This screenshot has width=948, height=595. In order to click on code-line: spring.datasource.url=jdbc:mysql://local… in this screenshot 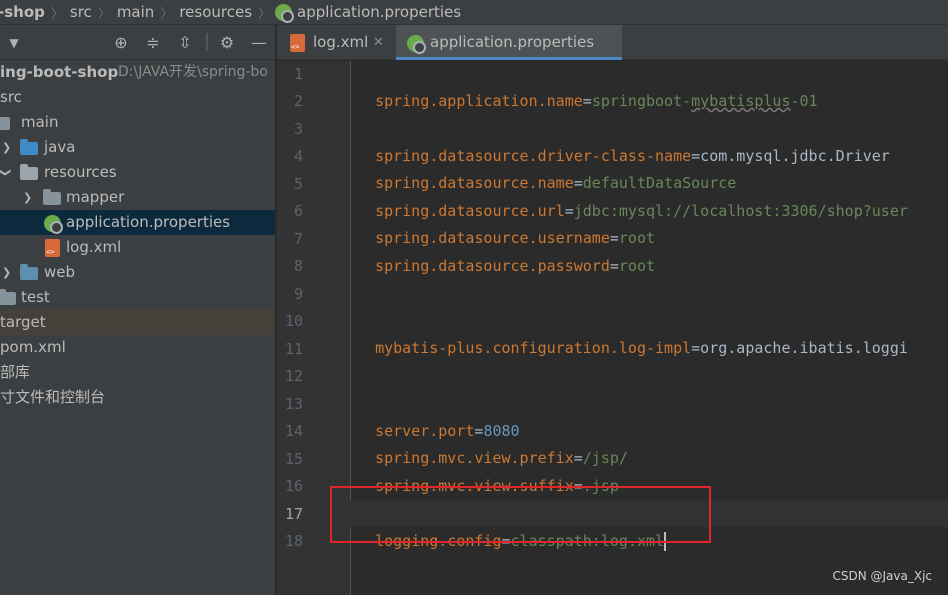, I will do `click(632, 195)`.